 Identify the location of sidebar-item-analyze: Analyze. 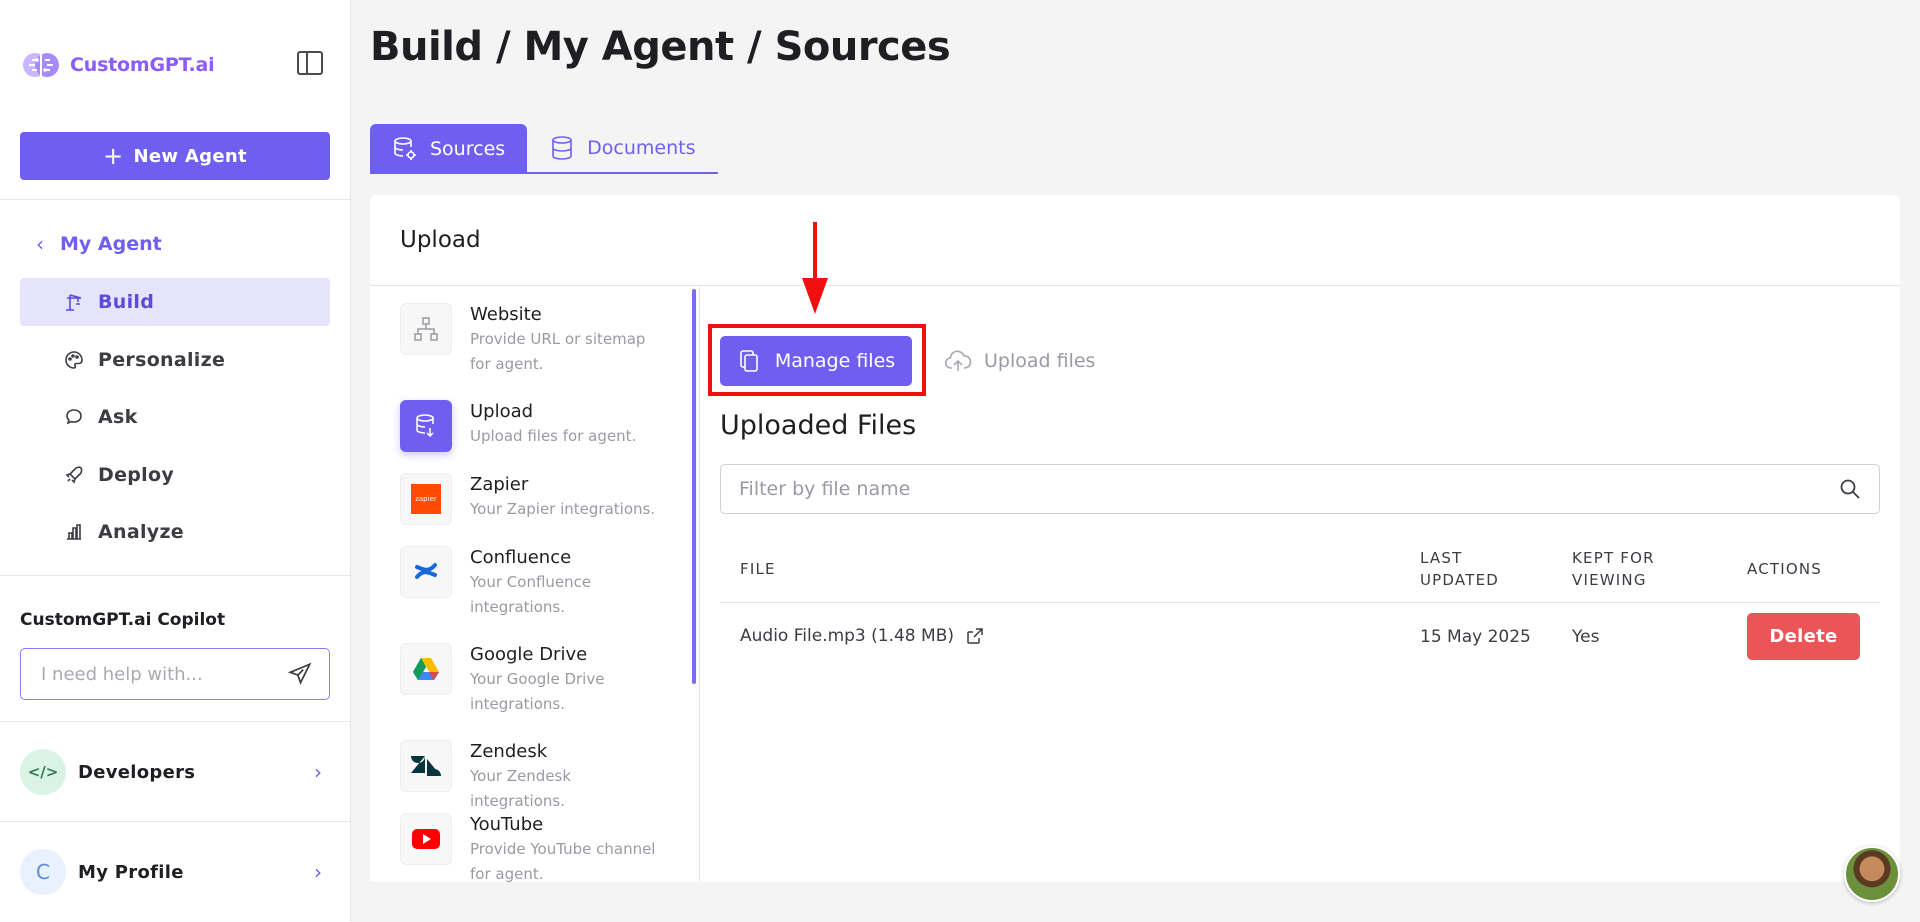
(175, 532).